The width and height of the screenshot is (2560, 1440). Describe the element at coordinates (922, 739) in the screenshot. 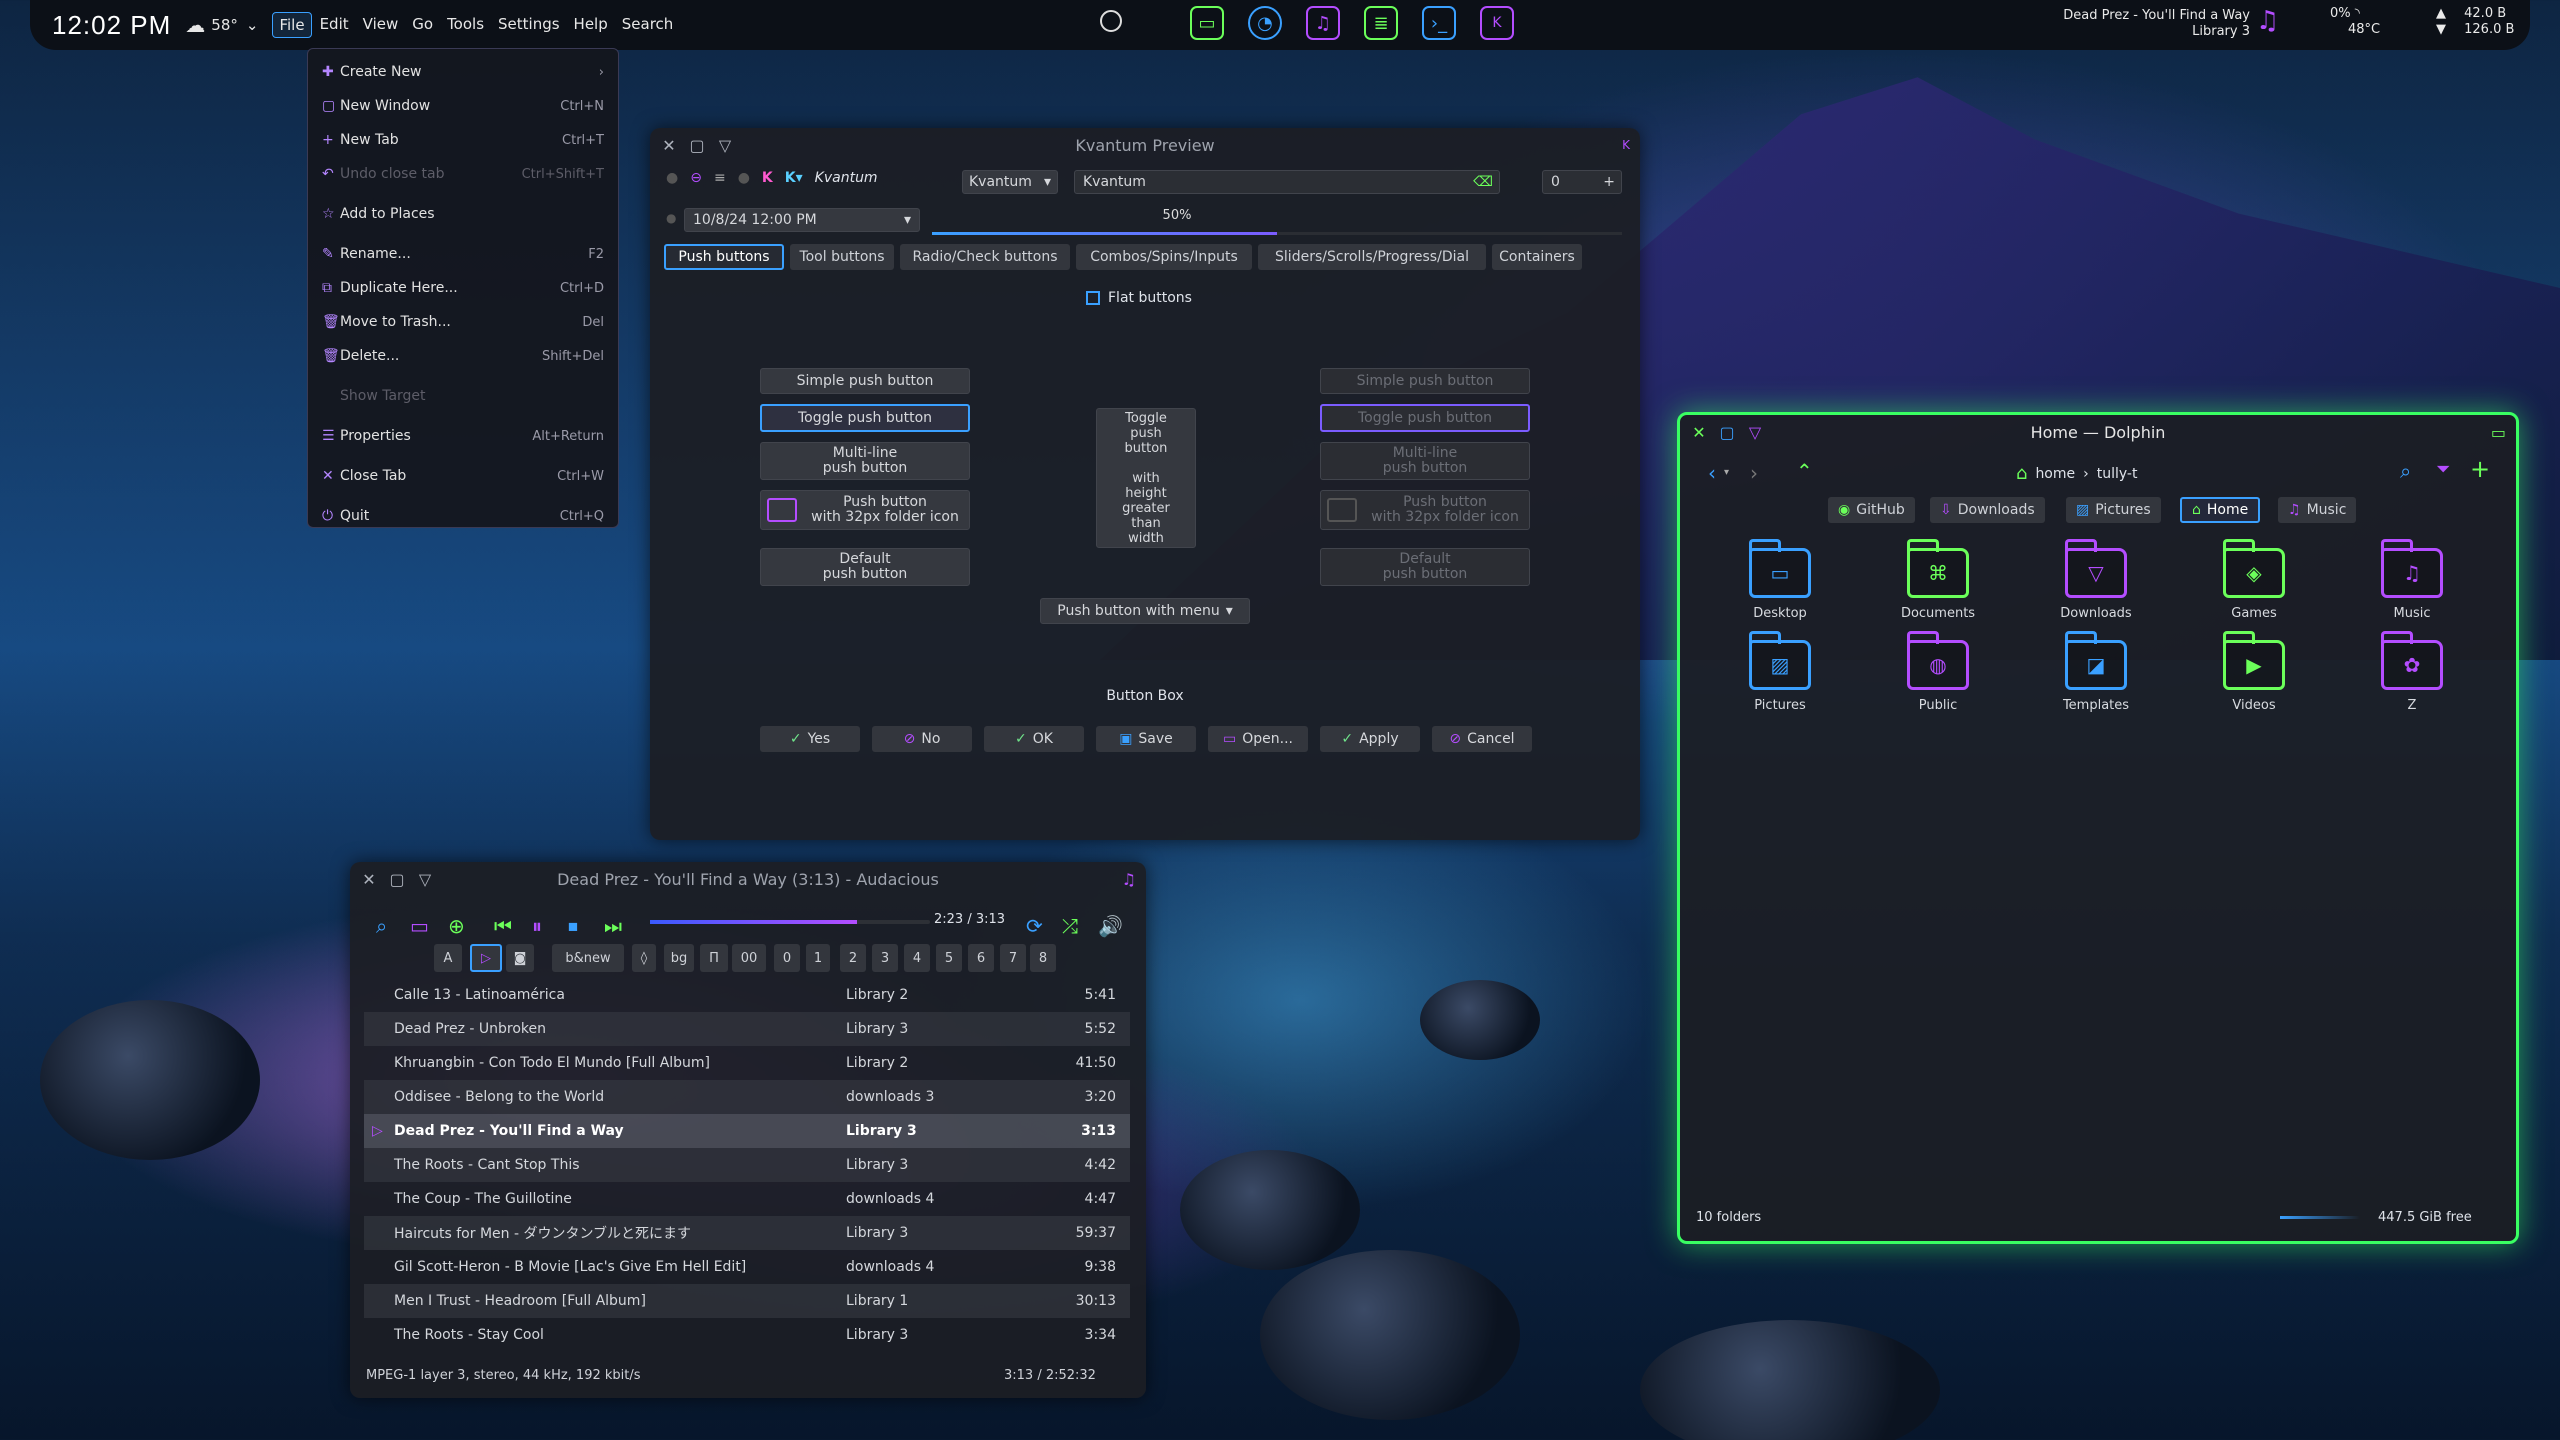

I see `no-button: ⊘ No` at that location.